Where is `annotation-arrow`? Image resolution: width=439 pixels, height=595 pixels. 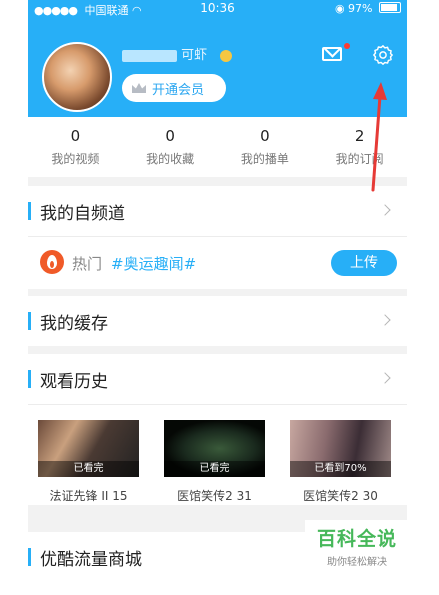 annotation-arrow is located at coordinates (379, 137).